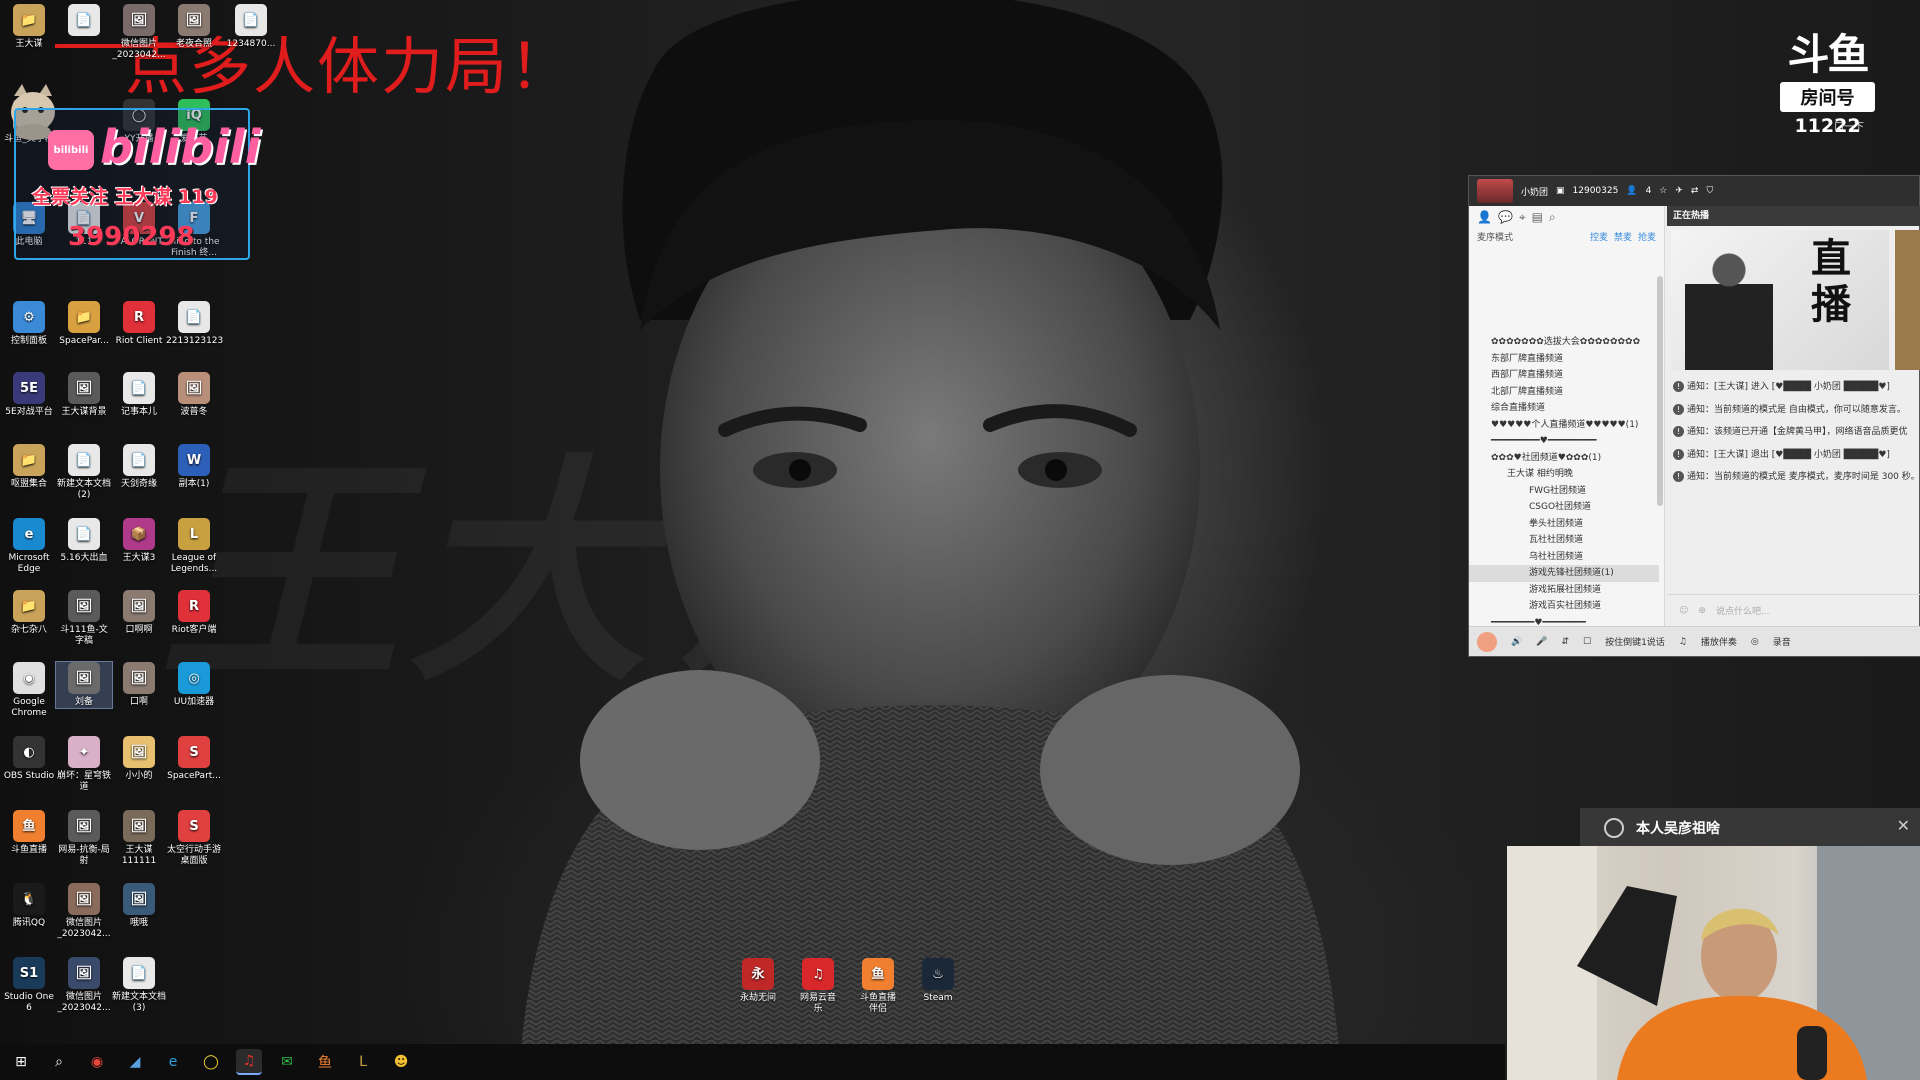 This screenshot has width=1920, height=1080. Describe the element at coordinates (1564, 474) in the screenshot. I see `yy-channel-item: 王大谋 相约明晚` at that location.